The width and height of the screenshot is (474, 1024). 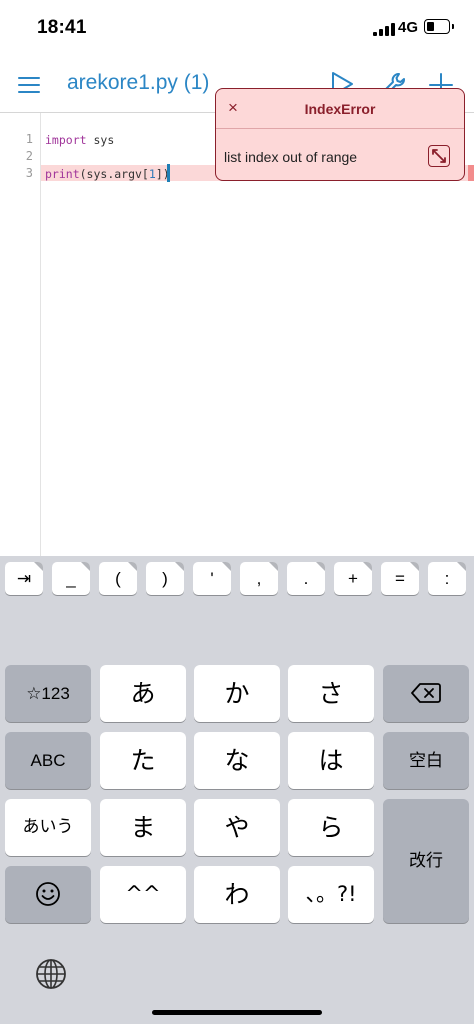 I want to click on emoji-key, so click(x=48, y=894).